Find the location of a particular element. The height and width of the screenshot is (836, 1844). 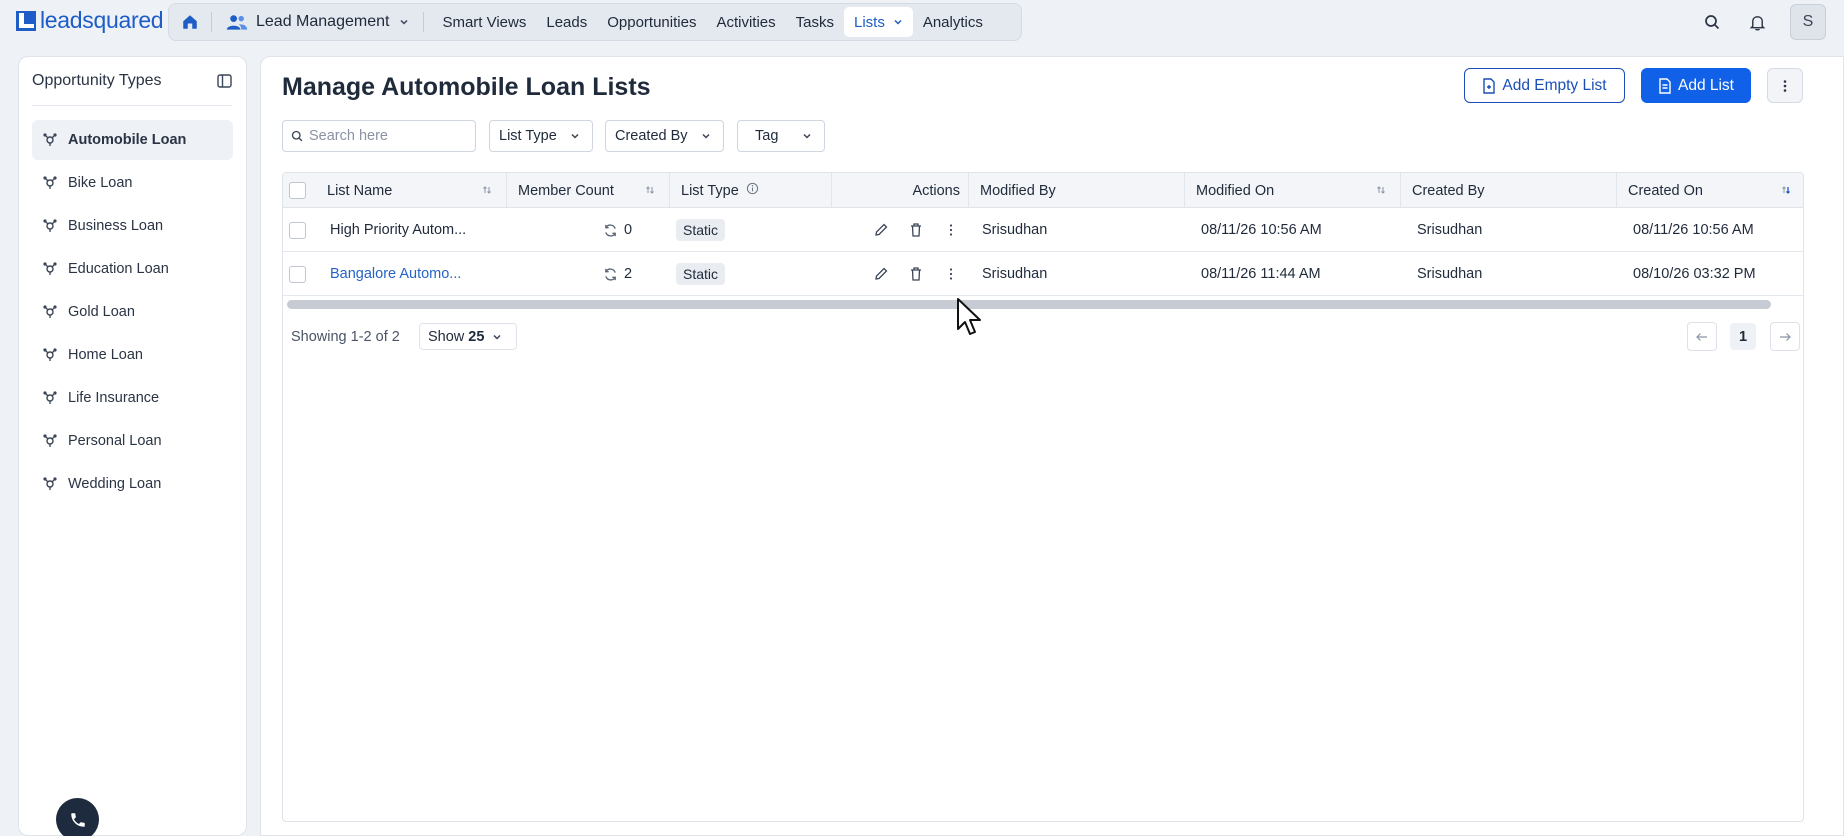

nav-item-label: Lists is located at coordinates (869, 22).